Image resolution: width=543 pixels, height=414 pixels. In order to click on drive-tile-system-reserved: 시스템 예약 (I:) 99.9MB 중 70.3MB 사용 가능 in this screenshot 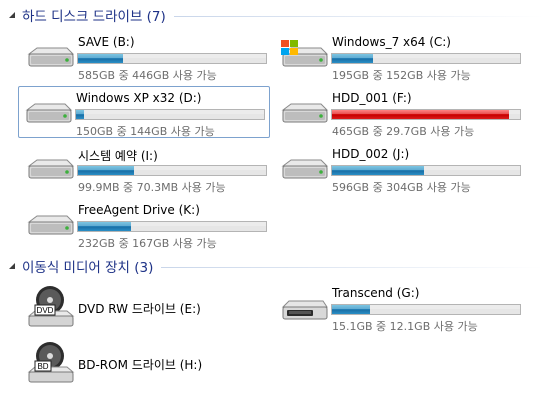, I will do `click(146, 168)`.